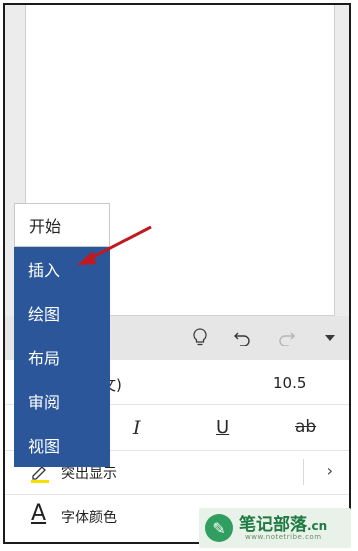 The height and width of the screenshot is (551, 358). Describe the element at coordinates (86, 258) in the screenshot. I see `arrow-head` at that location.